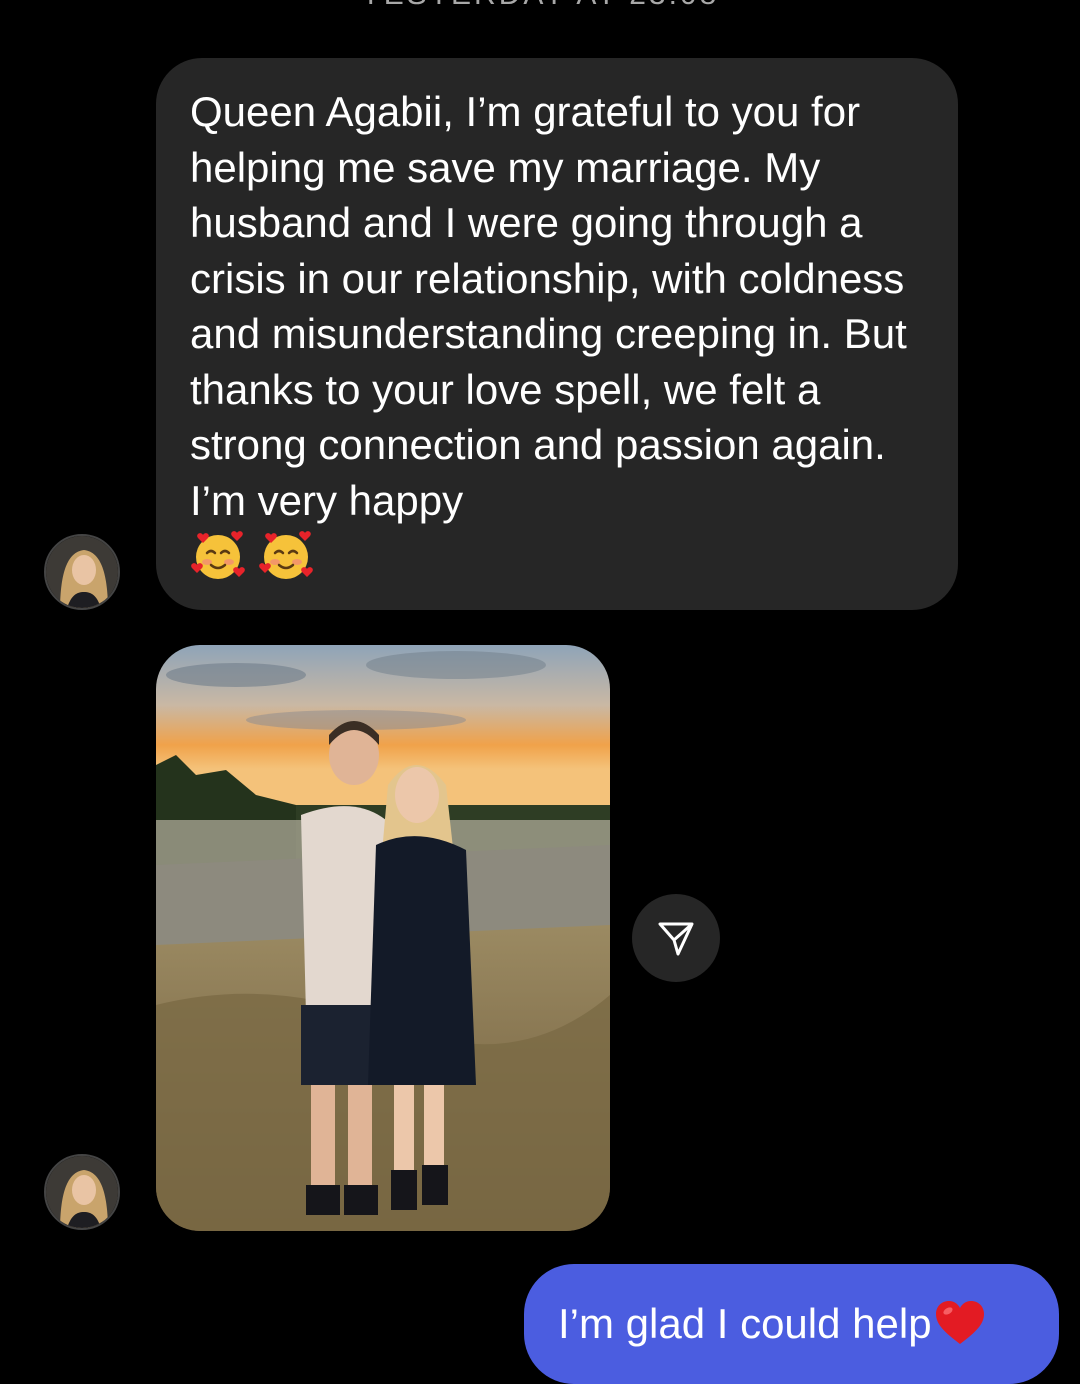 The width and height of the screenshot is (1080, 1384). I want to click on paper-plane-icon, so click(676, 939).